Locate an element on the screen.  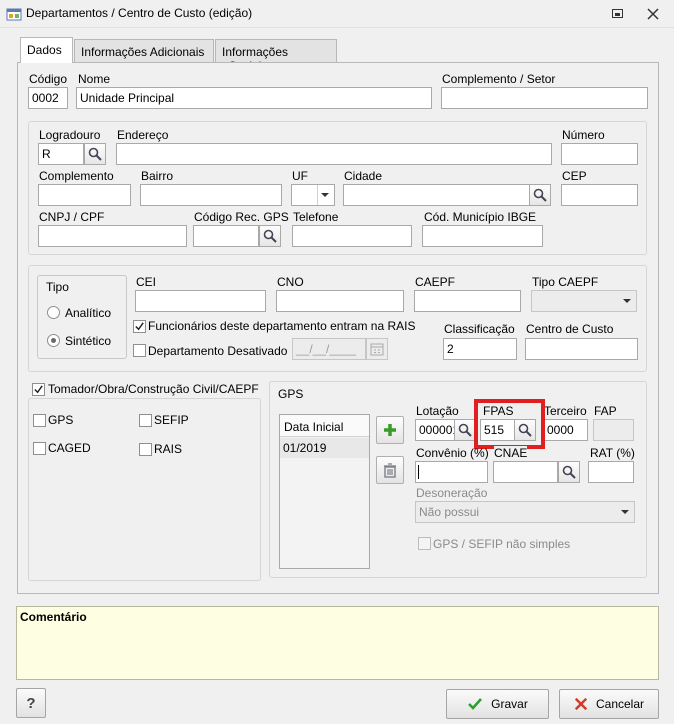
tab-label: Informações Adicionais is located at coordinates (143, 52).